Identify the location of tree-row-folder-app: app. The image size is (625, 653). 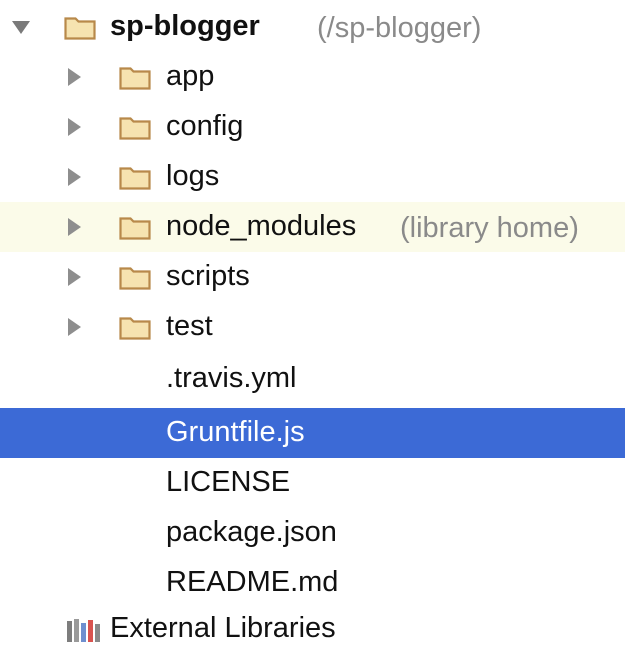
(312, 77).